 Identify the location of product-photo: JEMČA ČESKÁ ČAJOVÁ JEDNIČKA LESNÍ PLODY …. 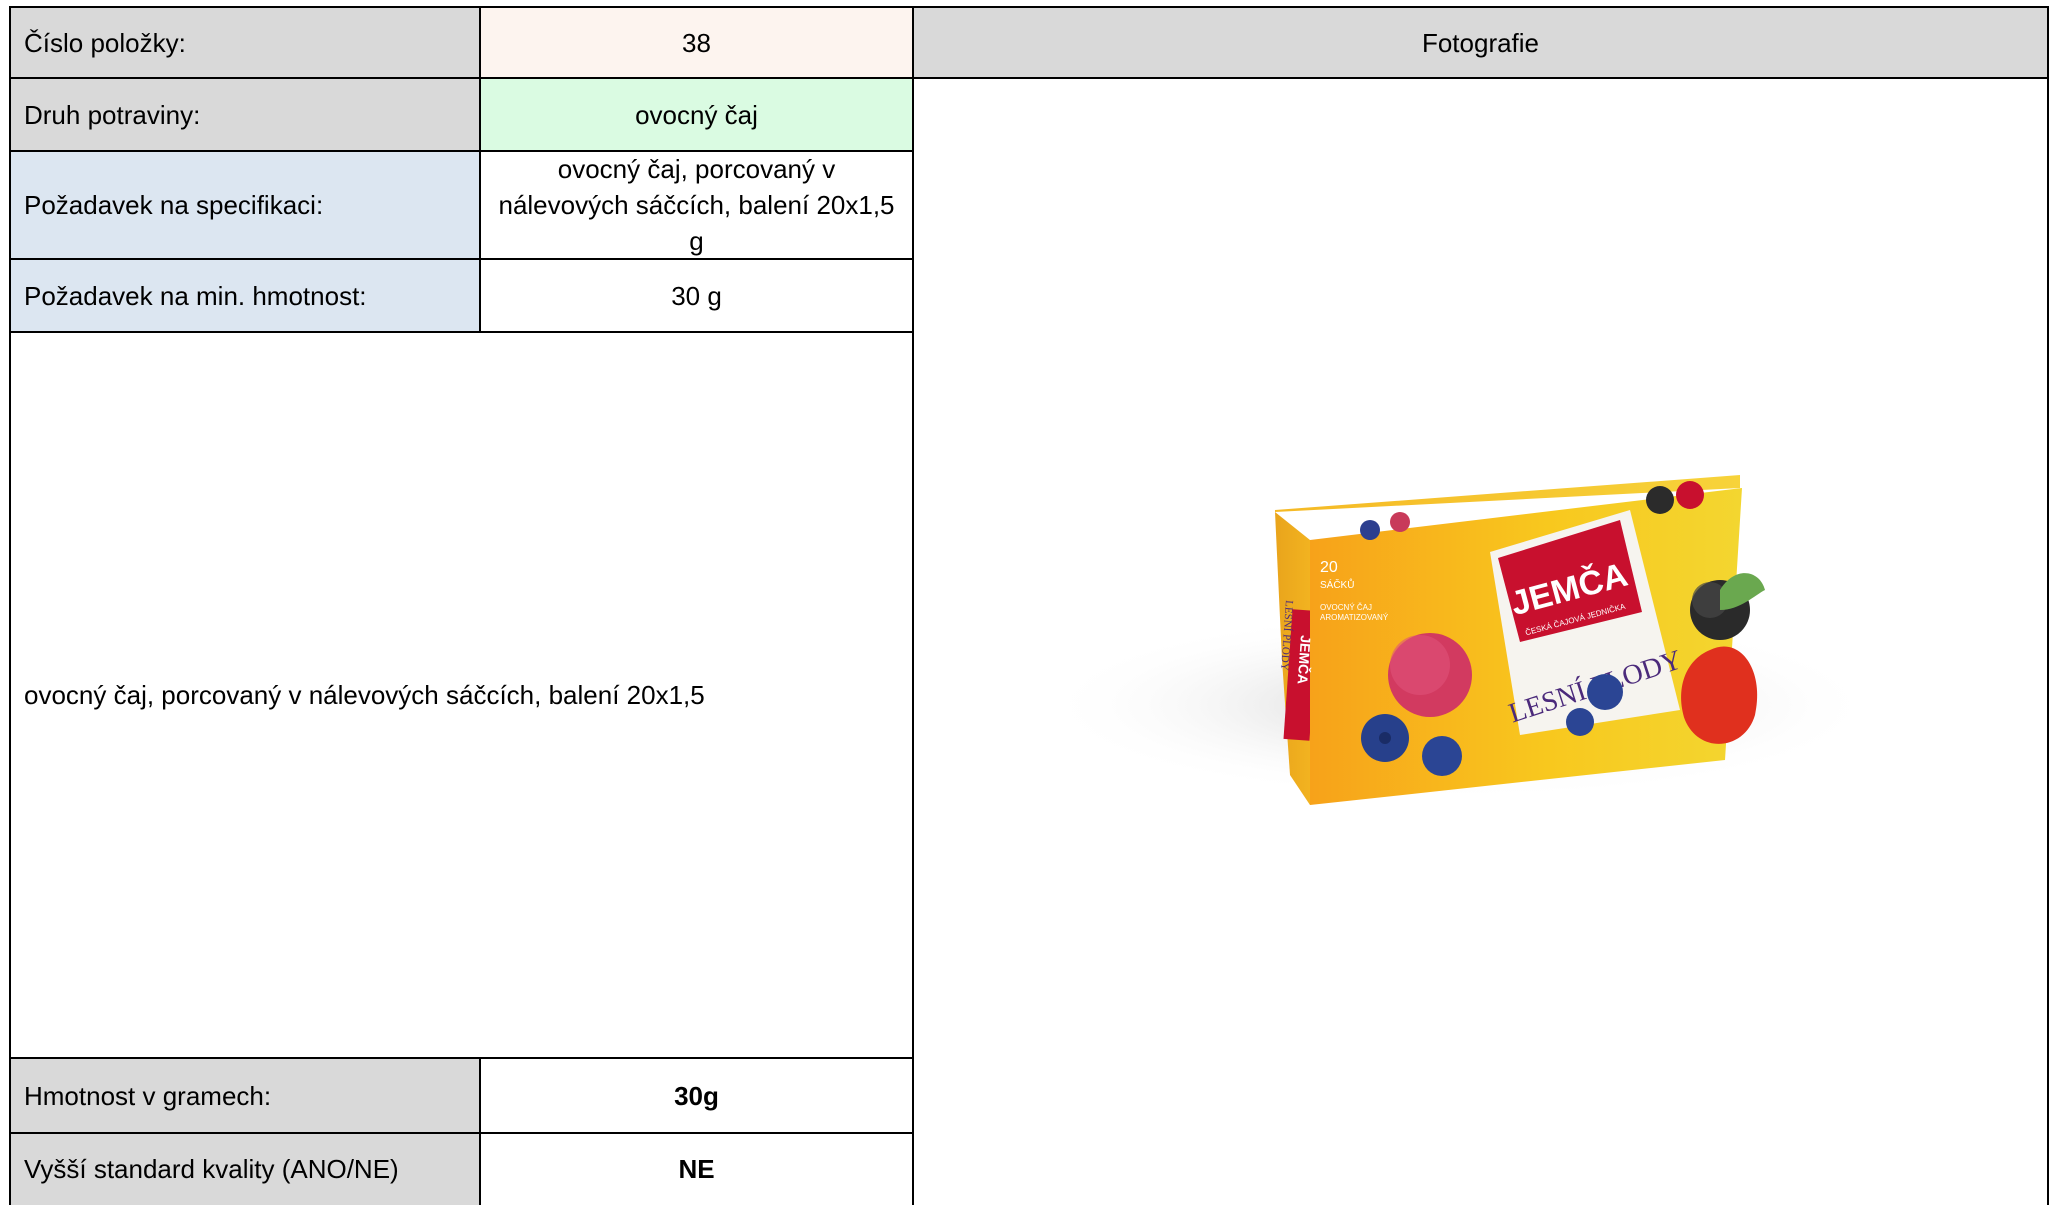
(1460, 645).